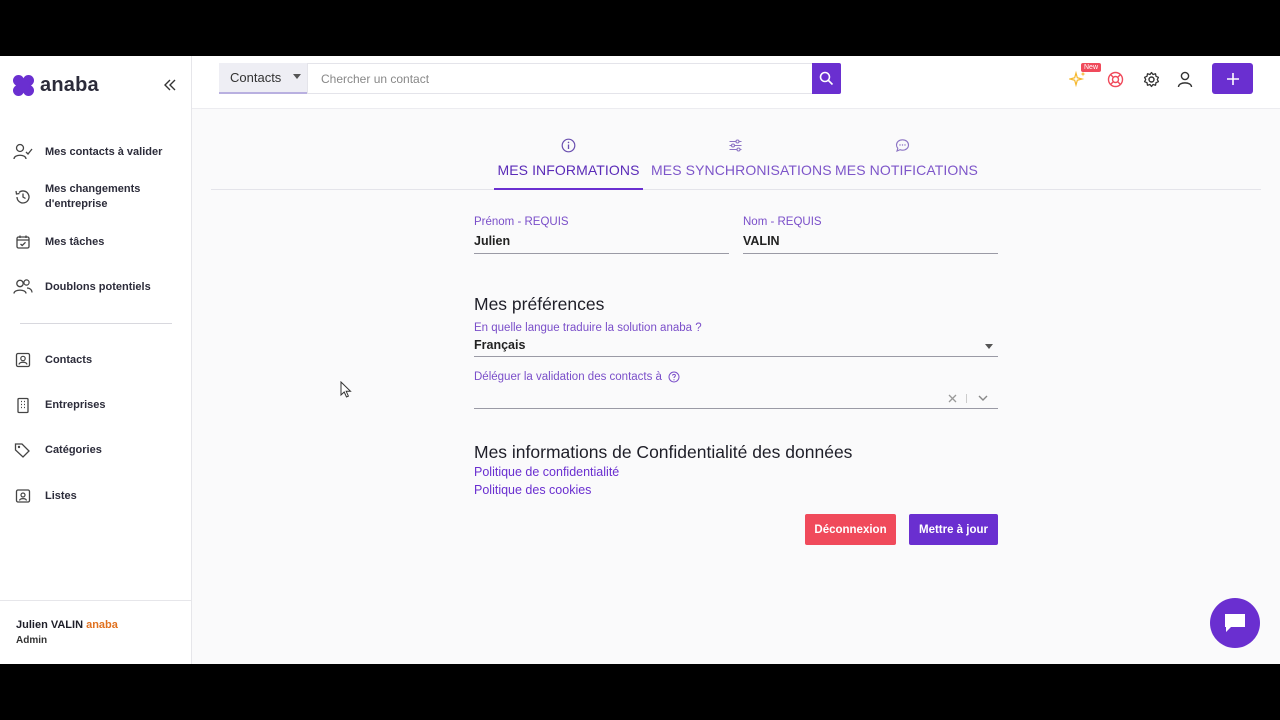 The height and width of the screenshot is (720, 1280). Describe the element at coordinates (492, 241) in the screenshot. I see `firstname-field: Julien` at that location.